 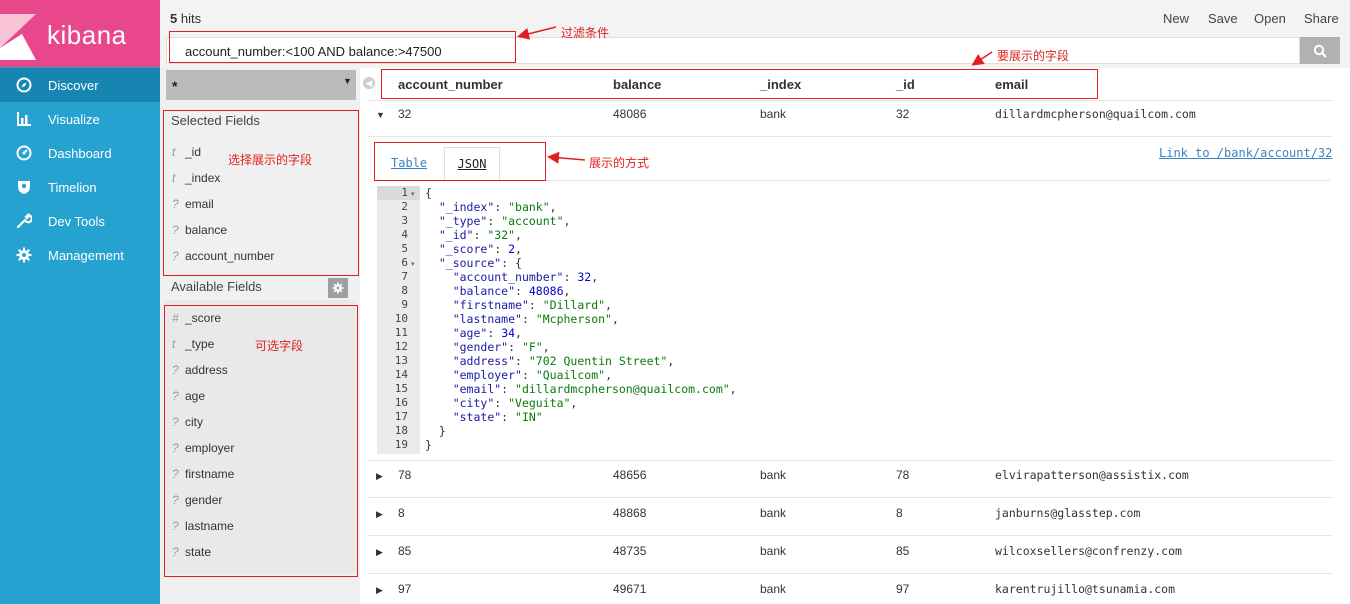 I want to click on annotation-display-mode: 展示的方式, so click(x=619, y=163).